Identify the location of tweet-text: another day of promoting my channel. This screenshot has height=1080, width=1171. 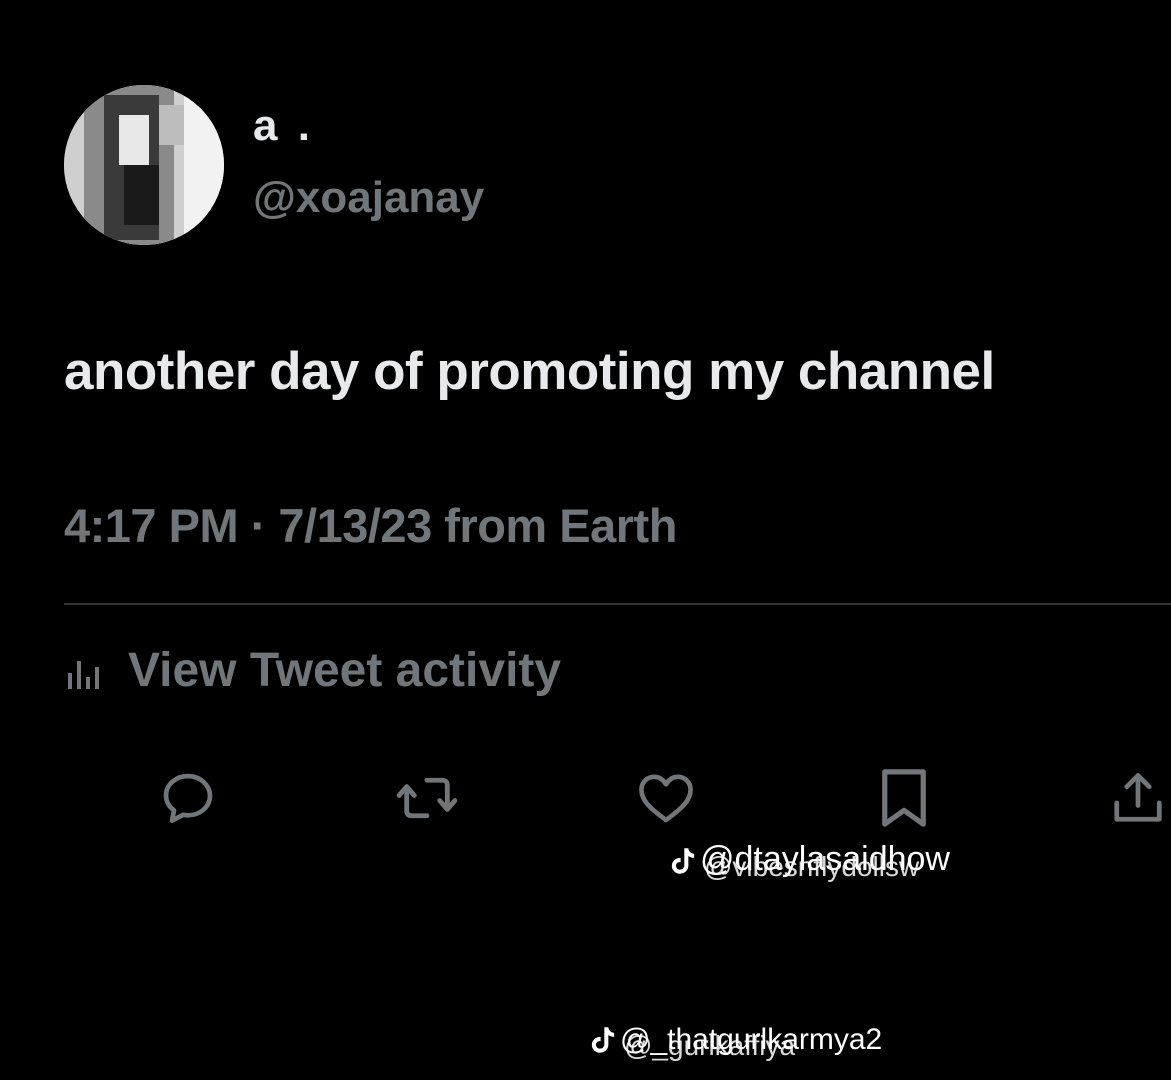
(529, 371).